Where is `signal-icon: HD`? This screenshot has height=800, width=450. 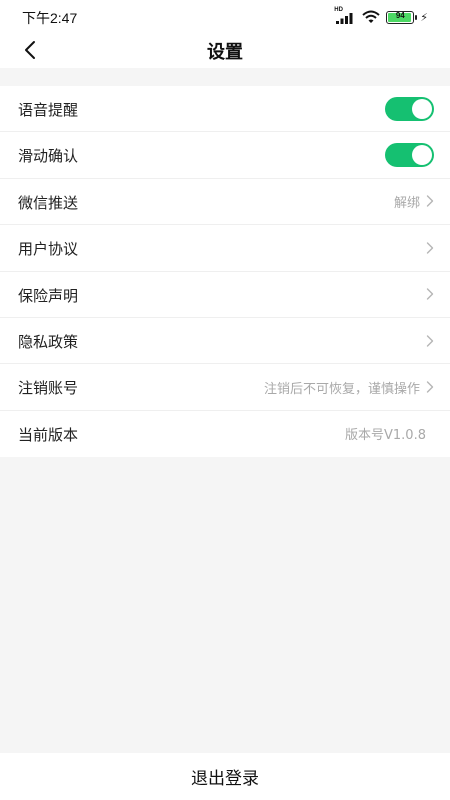 signal-icon: HD is located at coordinates (345, 15).